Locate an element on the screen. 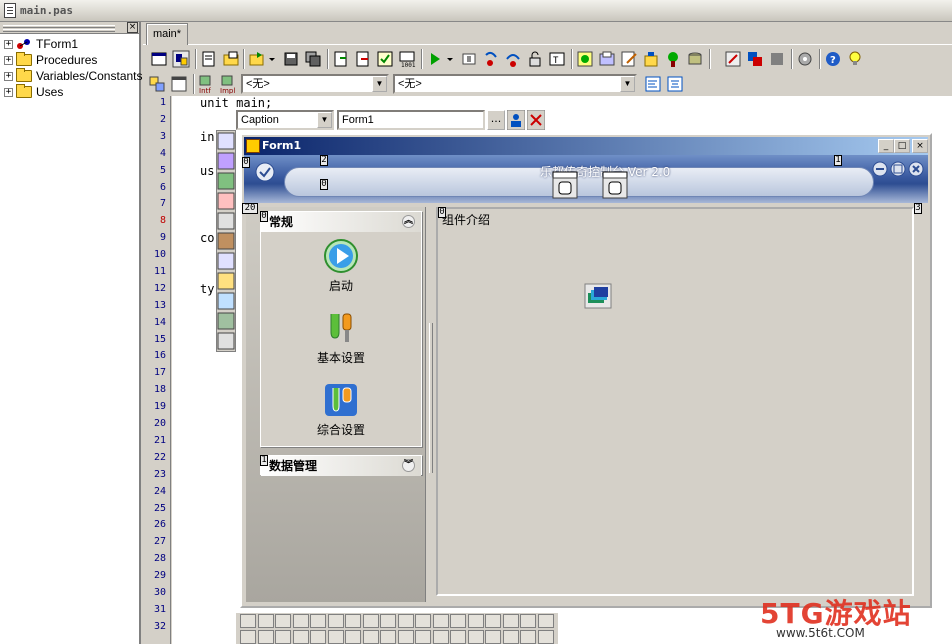  add-file-icon is located at coordinates (341, 59).